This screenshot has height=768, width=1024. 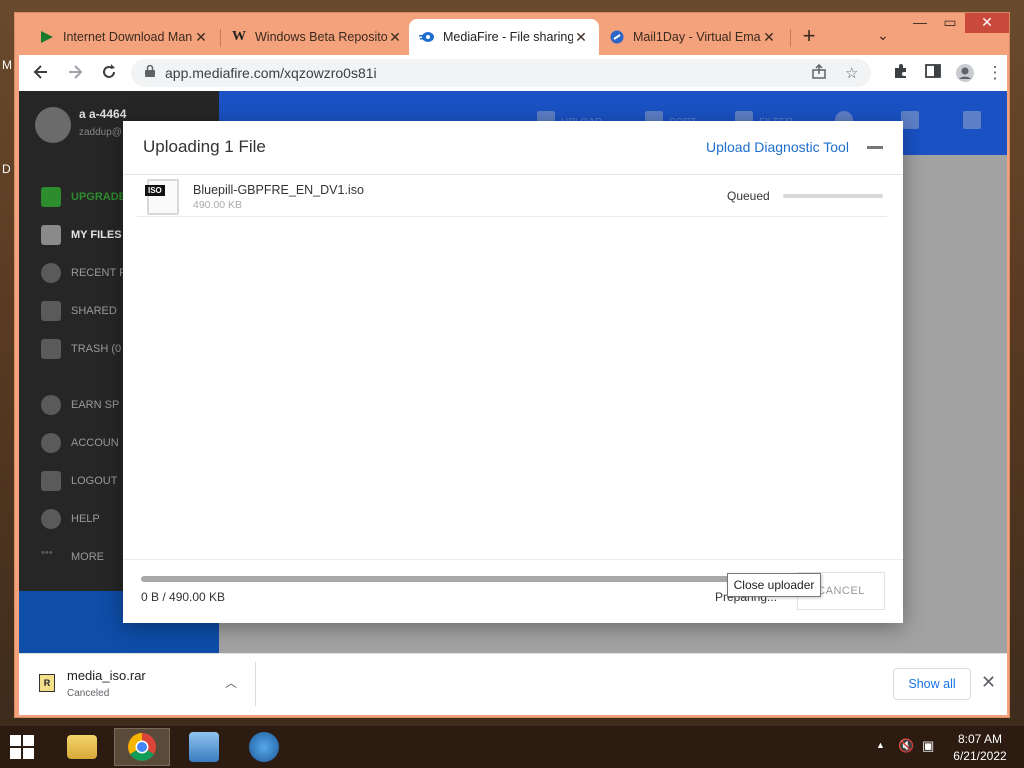 What do you see at coordinates (508, 37) in the screenshot?
I see `tab-title: MediaFire - File sharing` at bounding box center [508, 37].